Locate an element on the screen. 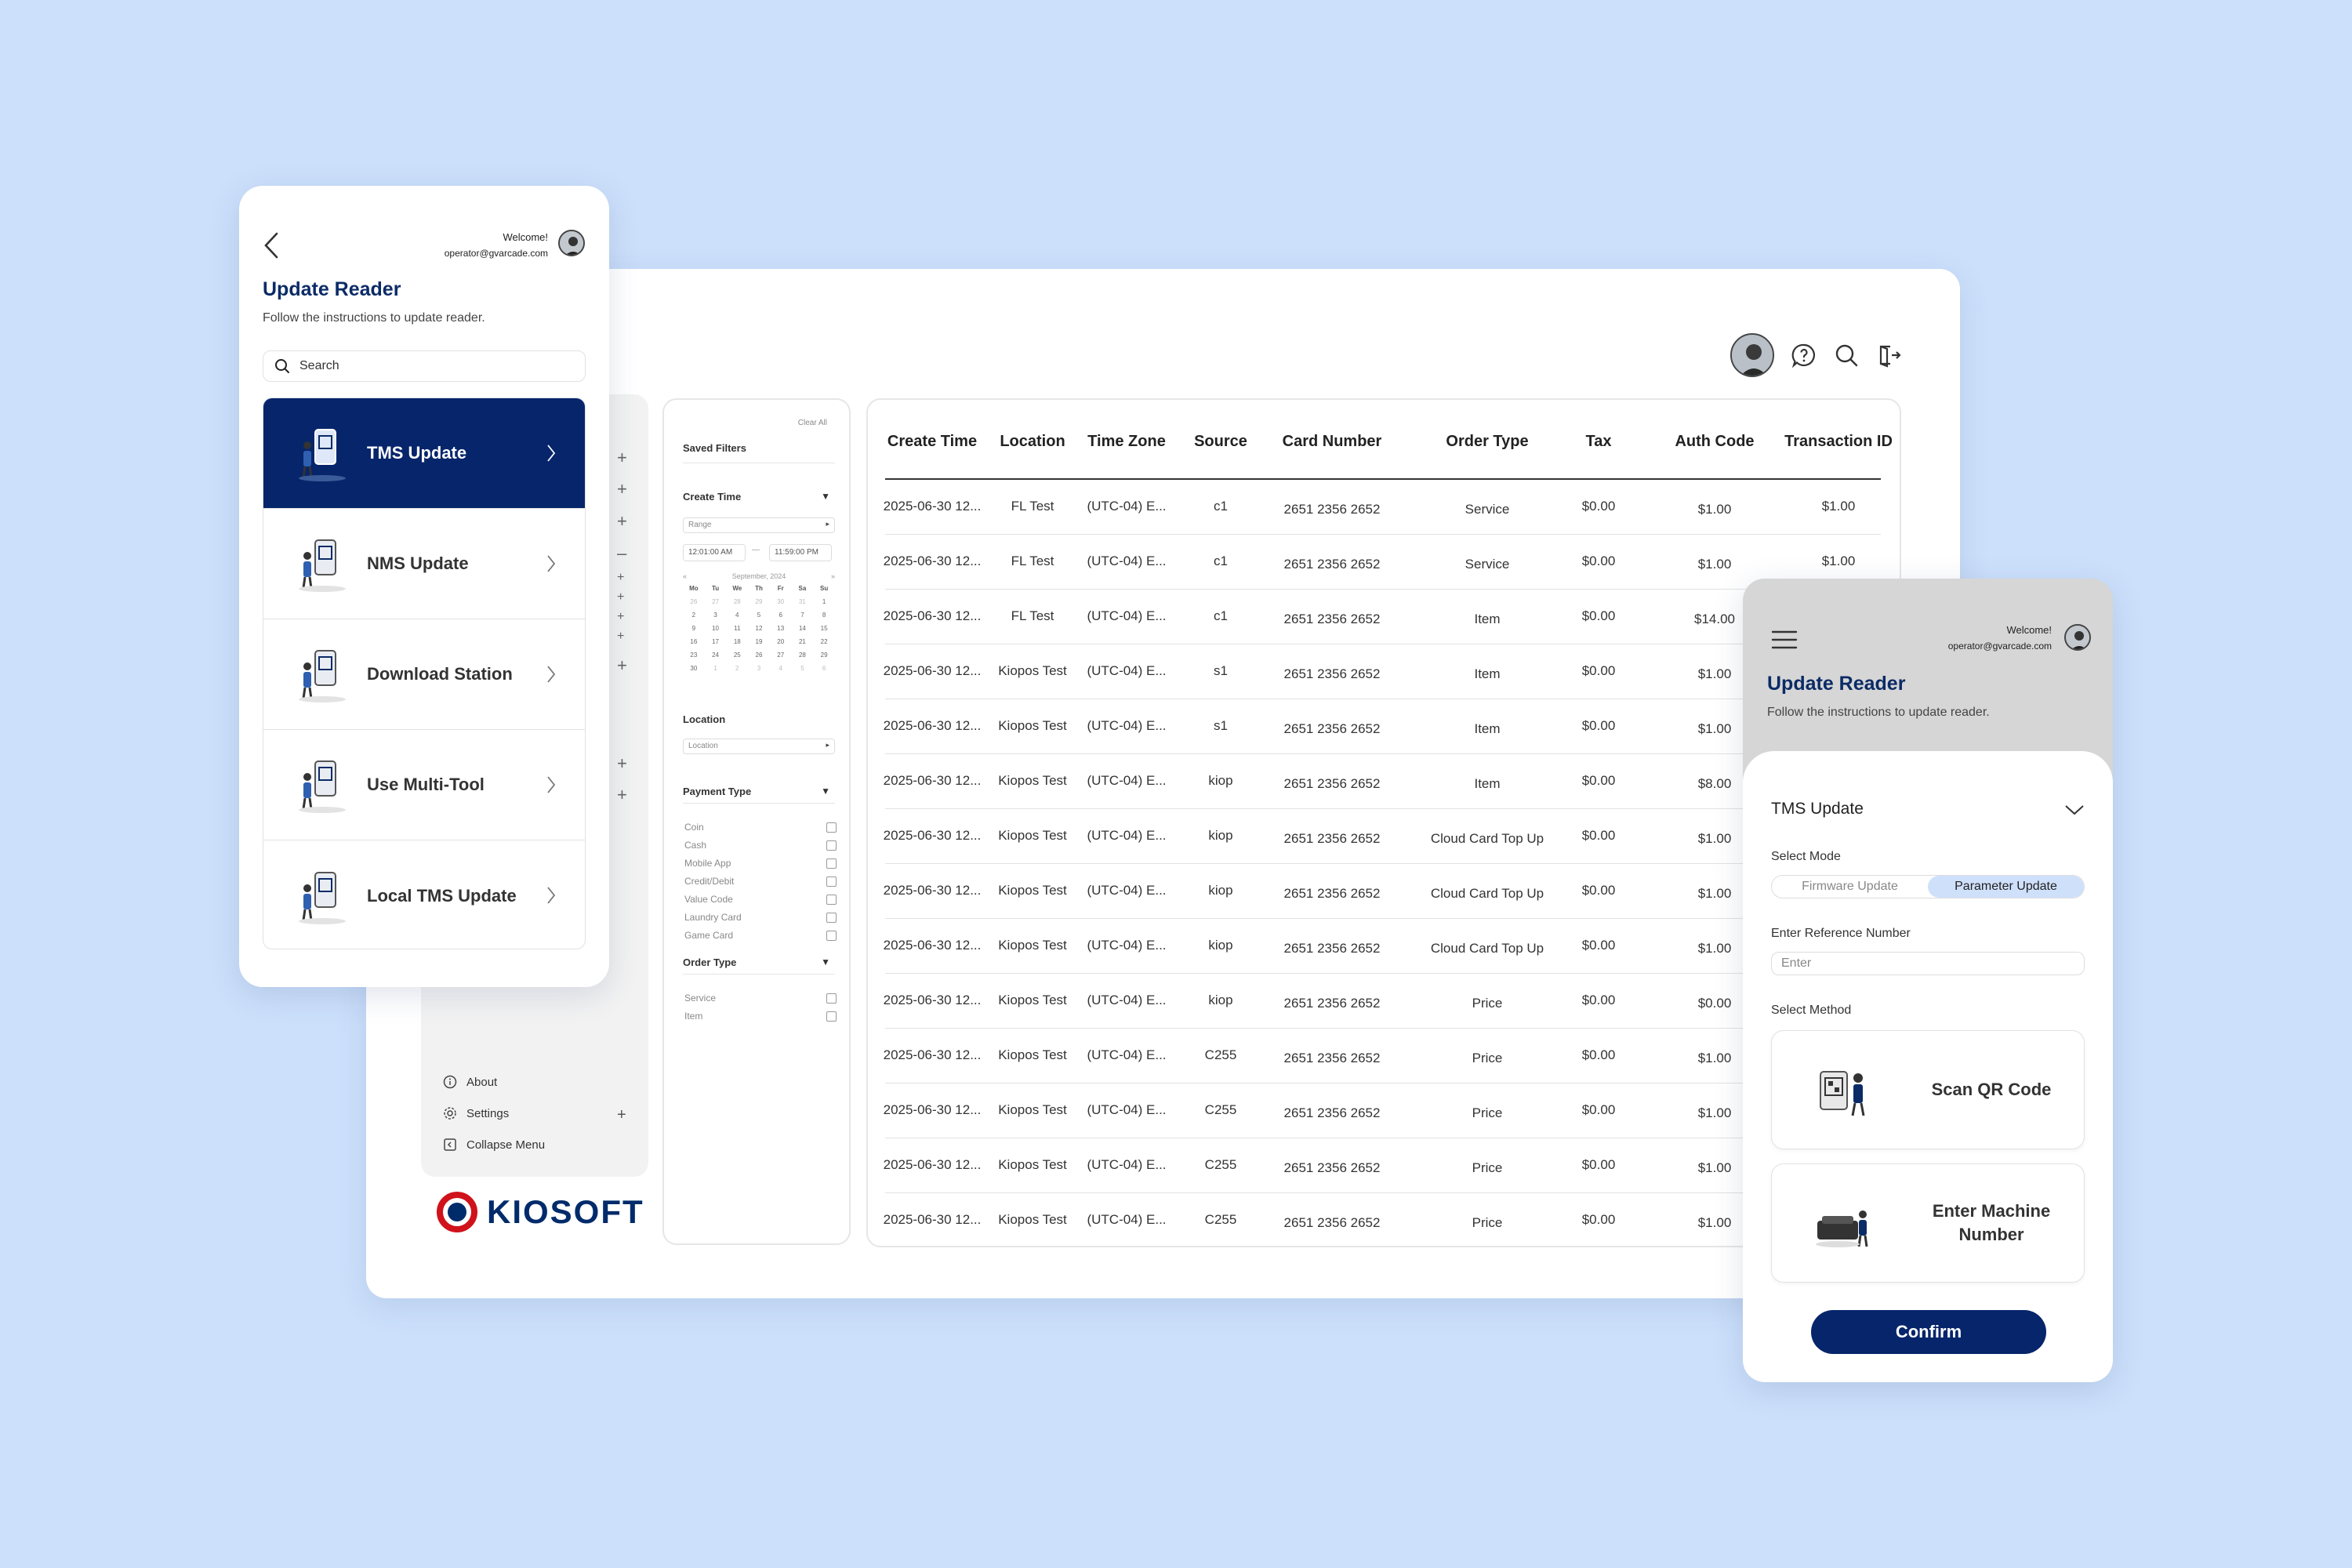 This screenshot has width=2352, height=1568. column-header: Order Type is located at coordinates (1487, 442).